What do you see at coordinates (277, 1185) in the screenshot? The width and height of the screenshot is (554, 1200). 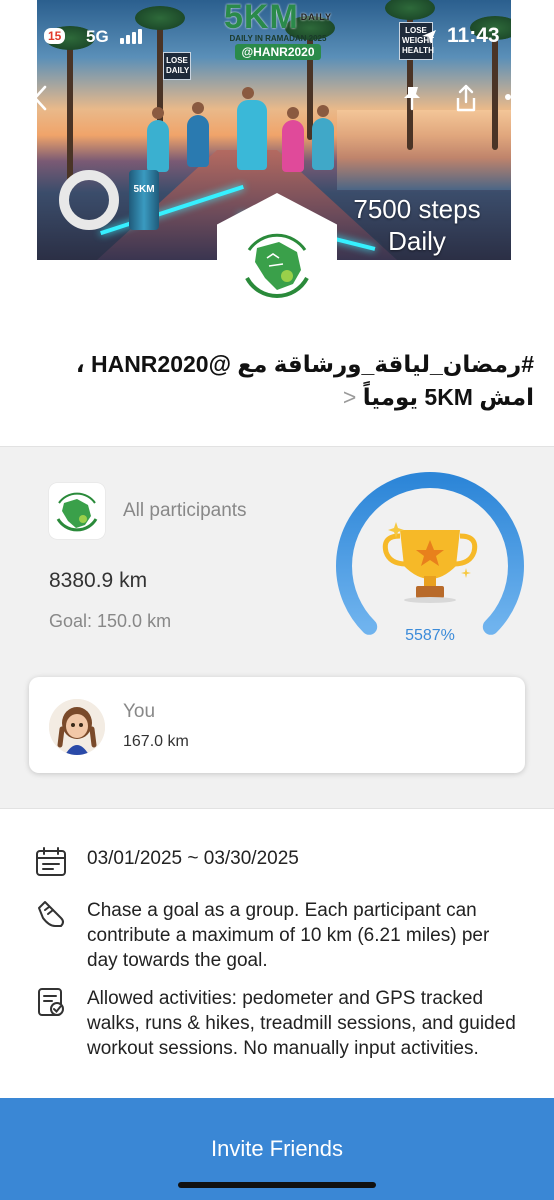 I see `home-indicator` at bounding box center [277, 1185].